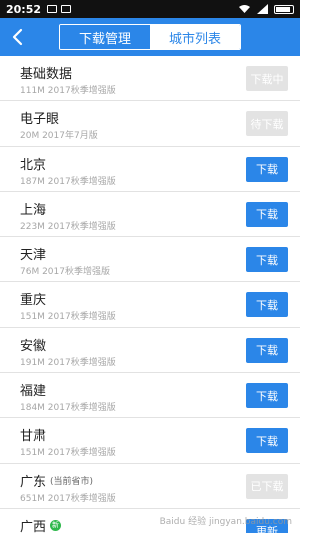  Describe the element at coordinates (68, 408) in the screenshot. I see `item-meta: 184M 2017秋季增强版` at that location.